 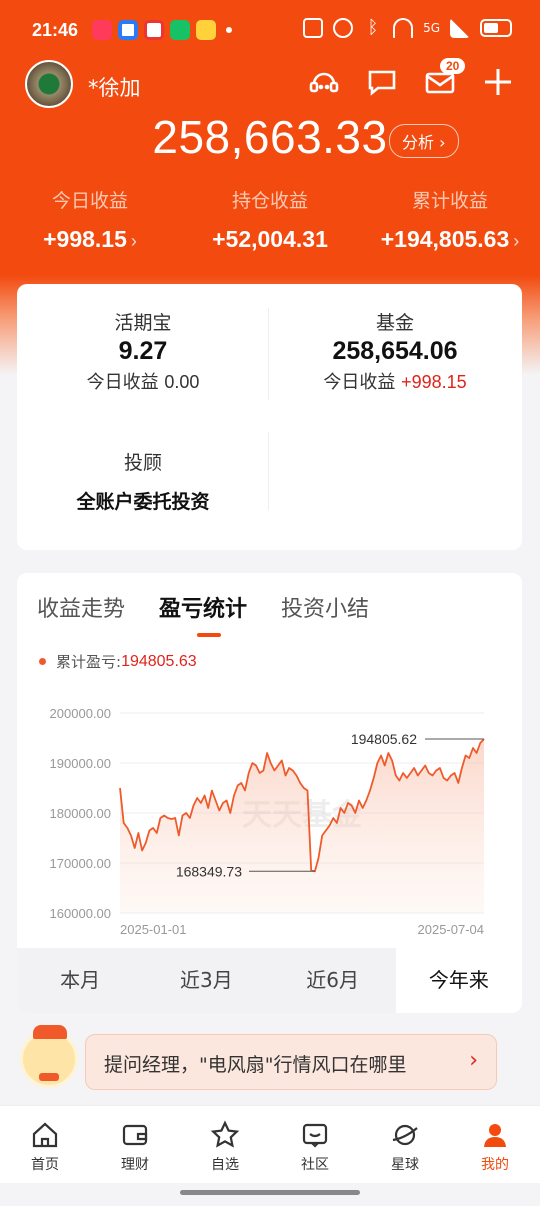 I want to click on y-tick-label: 190000.00, so click(x=80, y=763).